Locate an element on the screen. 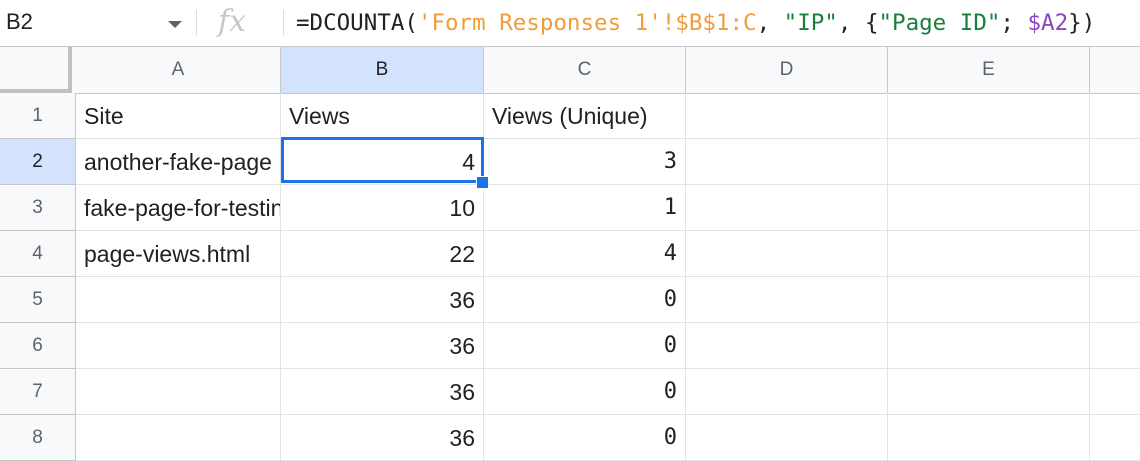 The image size is (1140, 461). formula-token: "IP" is located at coordinates (810, 23).